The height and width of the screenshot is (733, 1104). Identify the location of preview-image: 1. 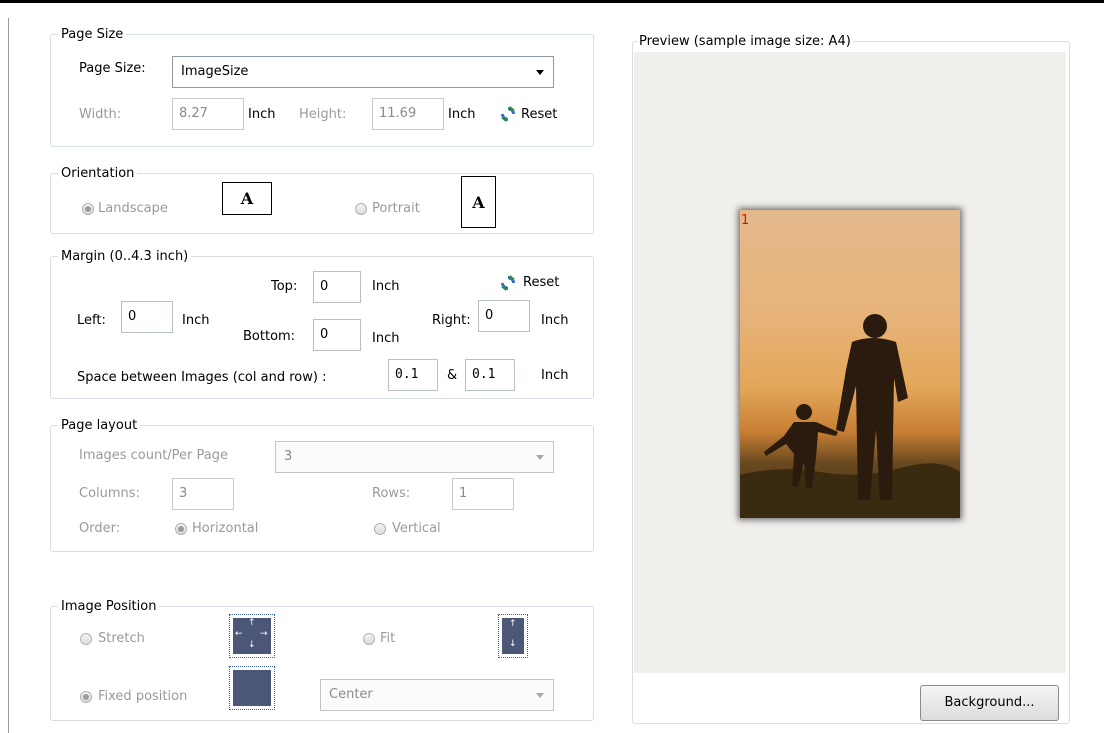
(850, 364).